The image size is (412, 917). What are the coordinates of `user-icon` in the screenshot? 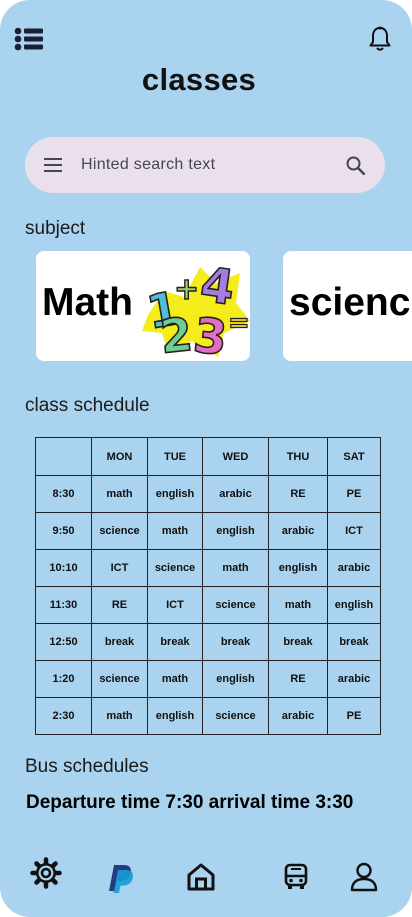 It's located at (364, 877).